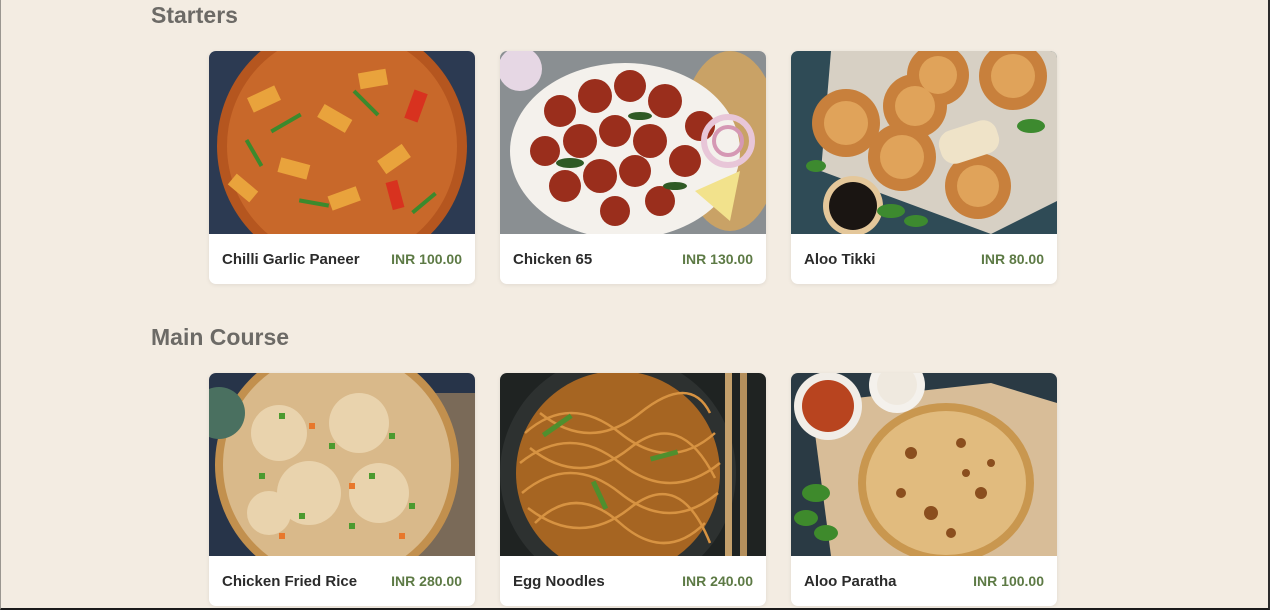 Image resolution: width=1270 pixels, height=610 pixels. Describe the element at coordinates (850, 581) in the screenshot. I see `item-name: Aloo Paratha` at that location.